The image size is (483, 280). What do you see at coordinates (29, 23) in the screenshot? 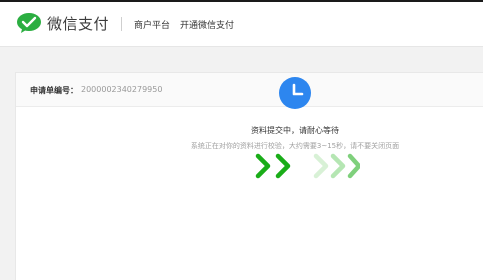
I see `wechat-pay-icon` at bounding box center [29, 23].